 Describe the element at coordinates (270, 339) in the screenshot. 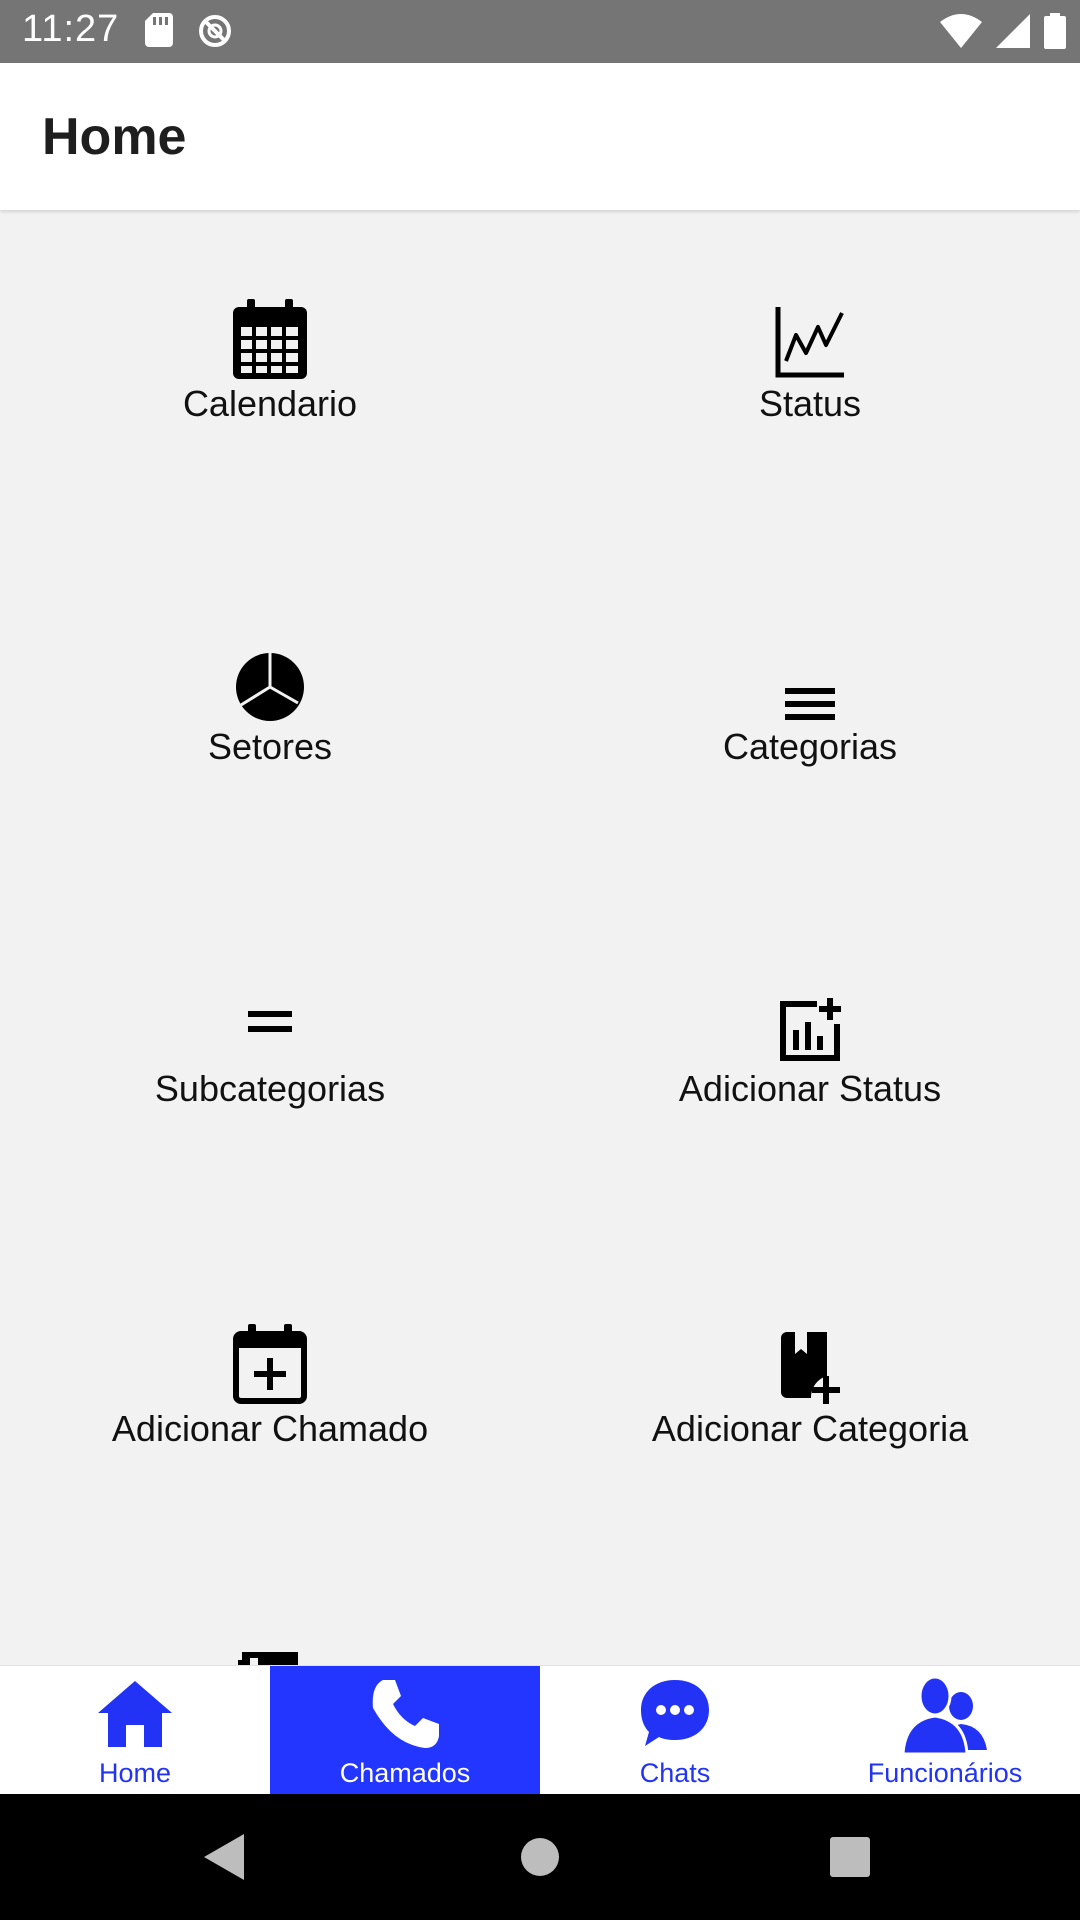

I see `calendar-icon` at that location.